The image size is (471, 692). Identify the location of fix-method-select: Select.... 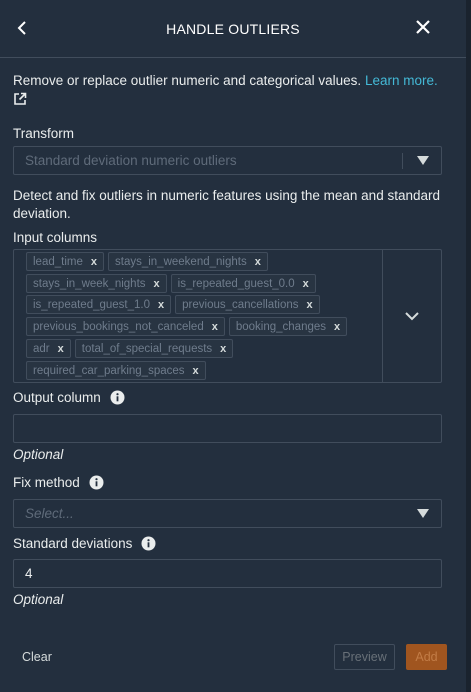
(227, 513).